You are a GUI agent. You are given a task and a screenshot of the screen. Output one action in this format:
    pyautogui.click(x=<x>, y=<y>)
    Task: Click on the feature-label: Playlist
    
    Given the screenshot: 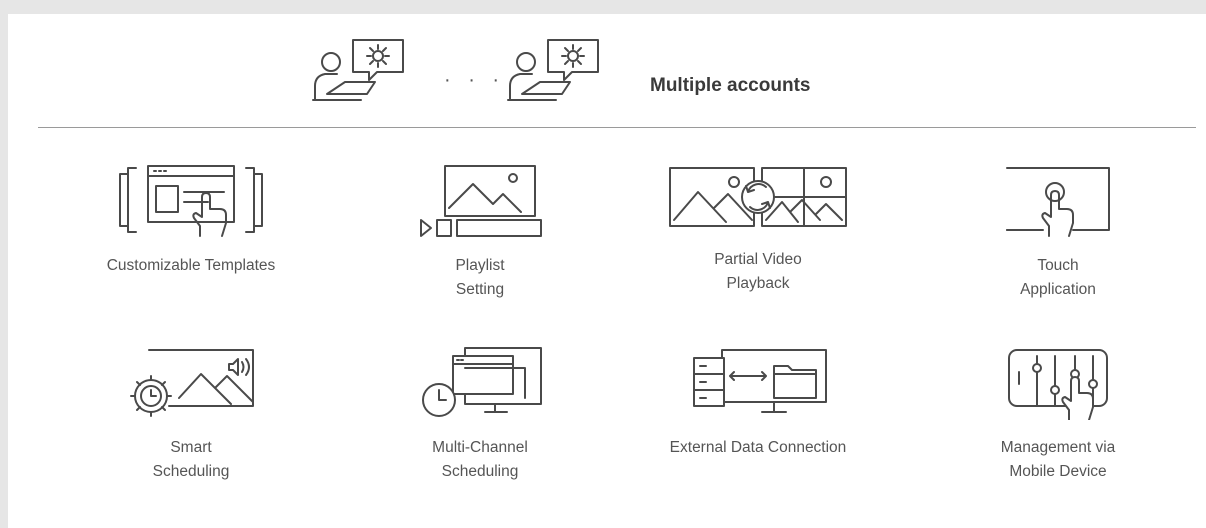 What is the action you would take?
    pyautogui.click(x=480, y=265)
    